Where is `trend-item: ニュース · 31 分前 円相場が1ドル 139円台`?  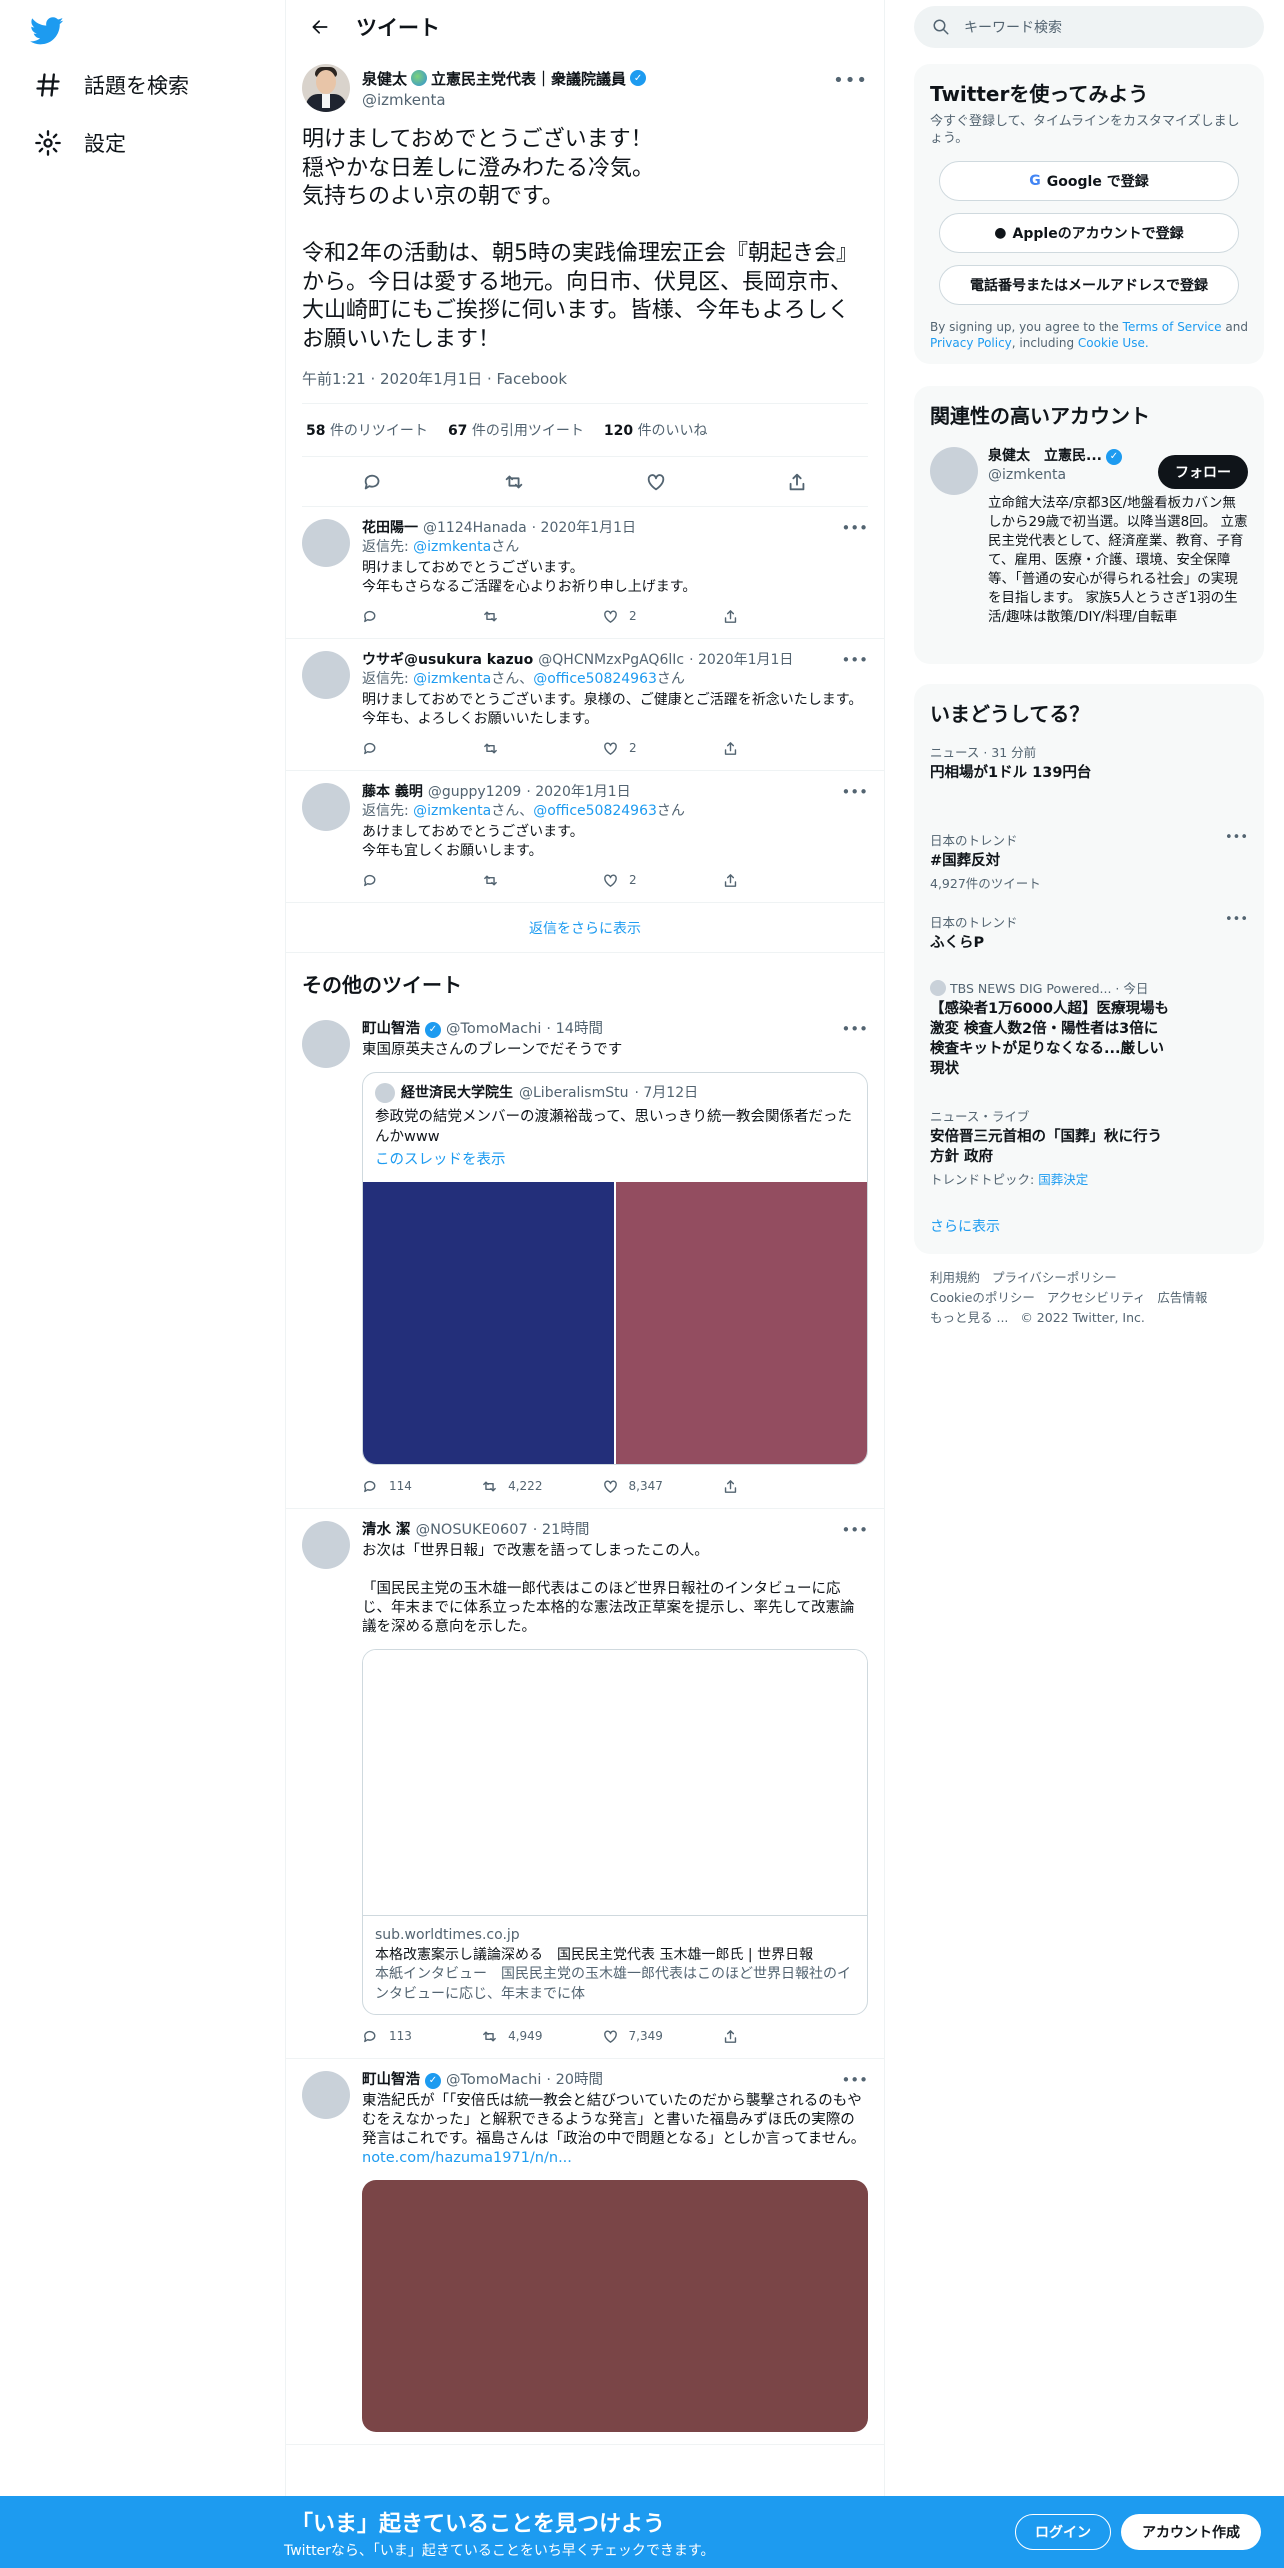 trend-item: ニュース · 31 分前 円相場が1ドル 139円台 is located at coordinates (1089, 762).